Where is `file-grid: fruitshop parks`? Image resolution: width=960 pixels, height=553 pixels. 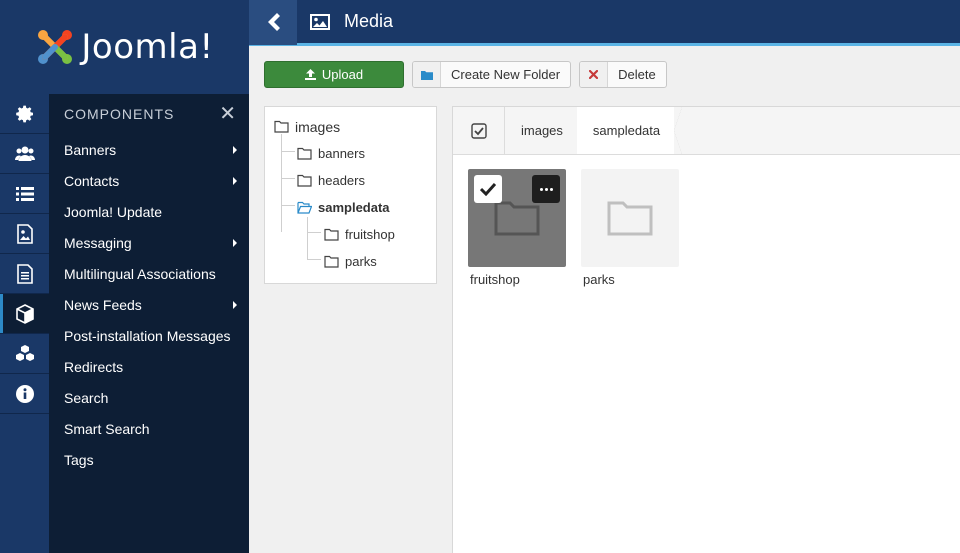 file-grid: fruitshop parks is located at coordinates (573, 228).